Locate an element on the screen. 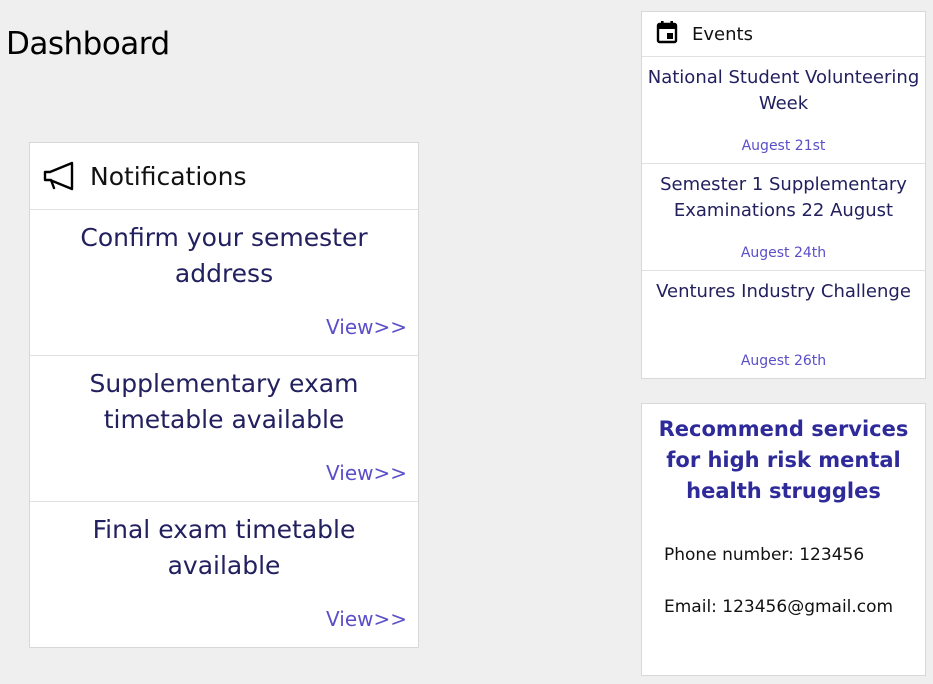 This screenshot has height=684, width=933. notification-item: Confirm your semester address View>> is located at coordinates (224, 283).